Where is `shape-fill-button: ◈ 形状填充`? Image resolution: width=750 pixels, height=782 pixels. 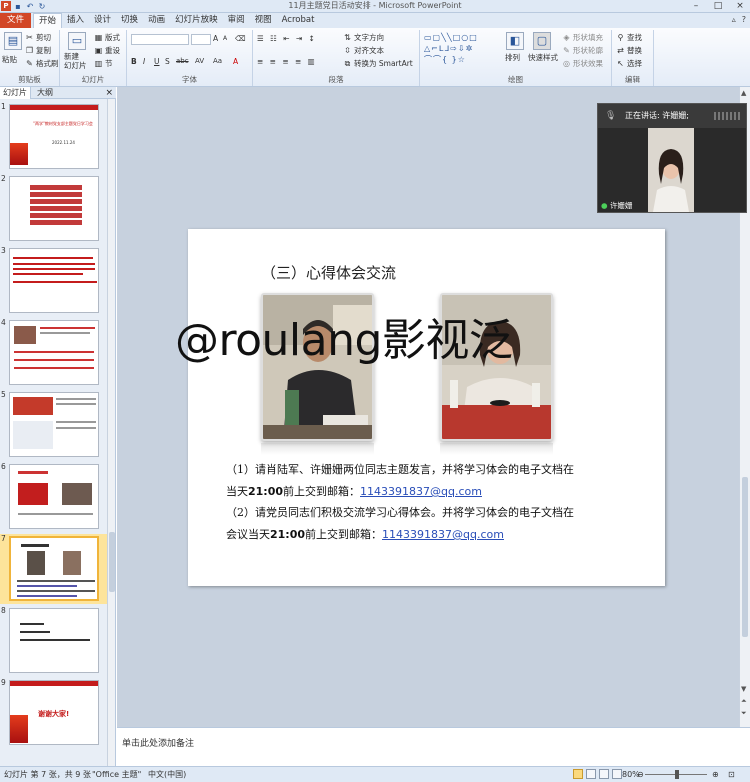 shape-fill-button: ◈ 形状填充 is located at coordinates (582, 37).